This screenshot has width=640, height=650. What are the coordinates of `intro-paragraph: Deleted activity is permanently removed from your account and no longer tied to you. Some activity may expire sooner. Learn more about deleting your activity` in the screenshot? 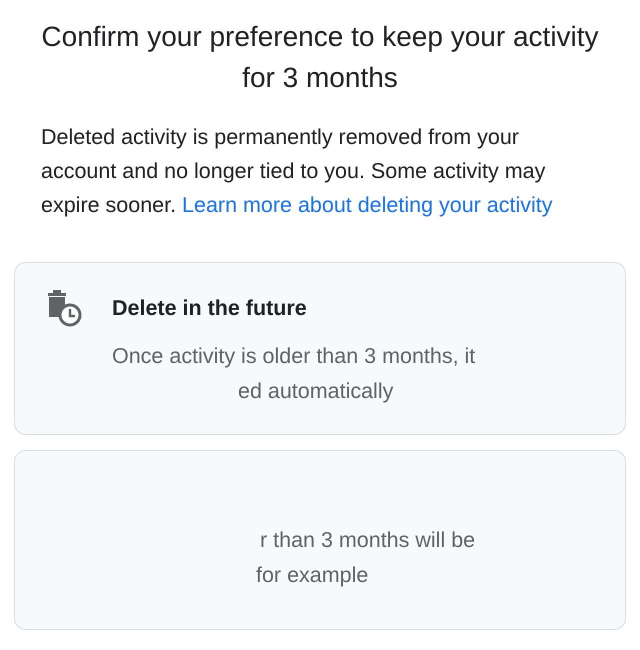 It's located at (297, 171).